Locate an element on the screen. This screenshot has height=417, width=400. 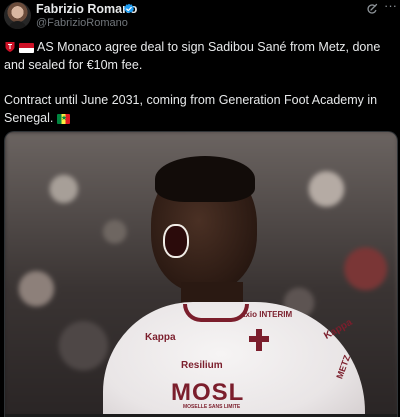
grok-icon is located at coordinates (372, 9).